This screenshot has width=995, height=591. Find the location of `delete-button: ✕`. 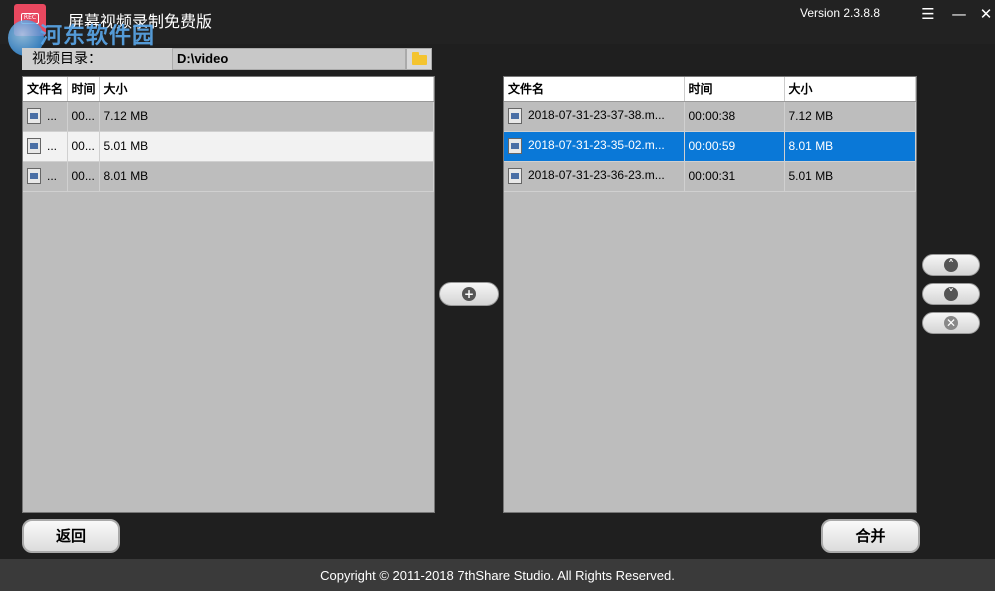

delete-button: ✕ is located at coordinates (951, 323).